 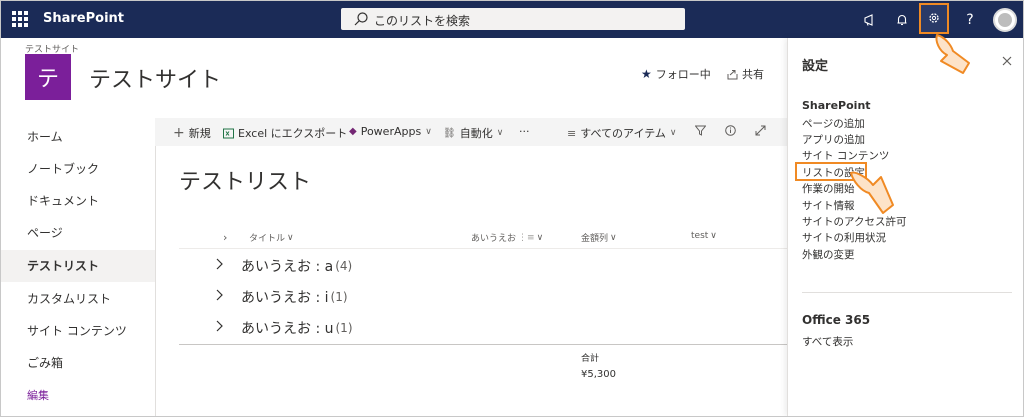 I want to click on section-title-office365: Office 365, so click(x=836, y=320).